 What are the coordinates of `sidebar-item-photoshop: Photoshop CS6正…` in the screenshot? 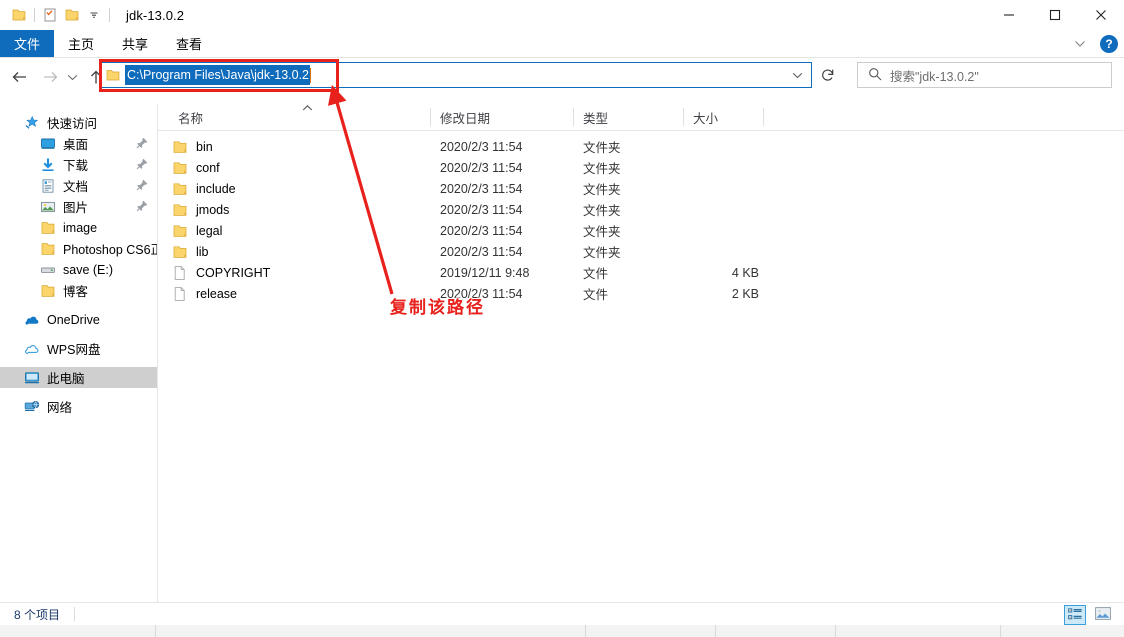 It's located at (78, 248).